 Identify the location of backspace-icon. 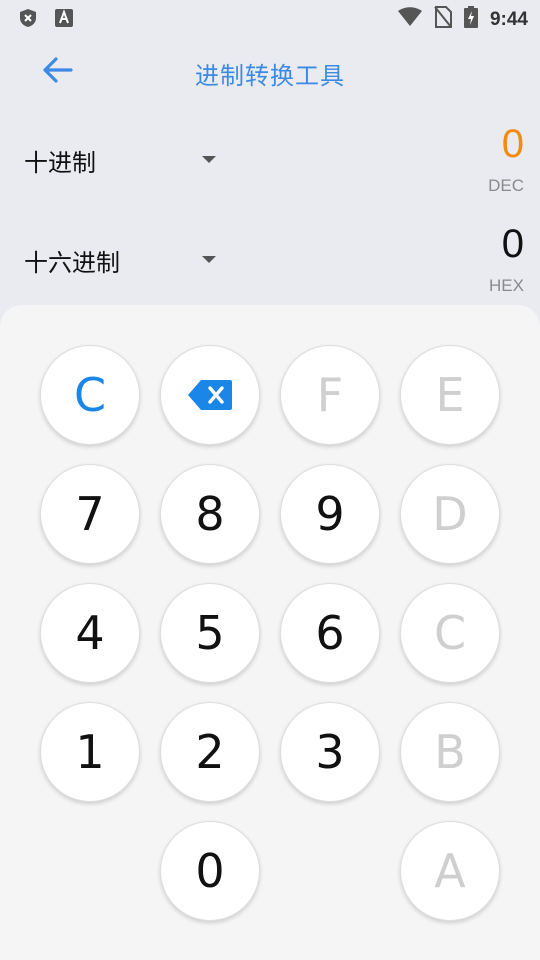
(210, 395).